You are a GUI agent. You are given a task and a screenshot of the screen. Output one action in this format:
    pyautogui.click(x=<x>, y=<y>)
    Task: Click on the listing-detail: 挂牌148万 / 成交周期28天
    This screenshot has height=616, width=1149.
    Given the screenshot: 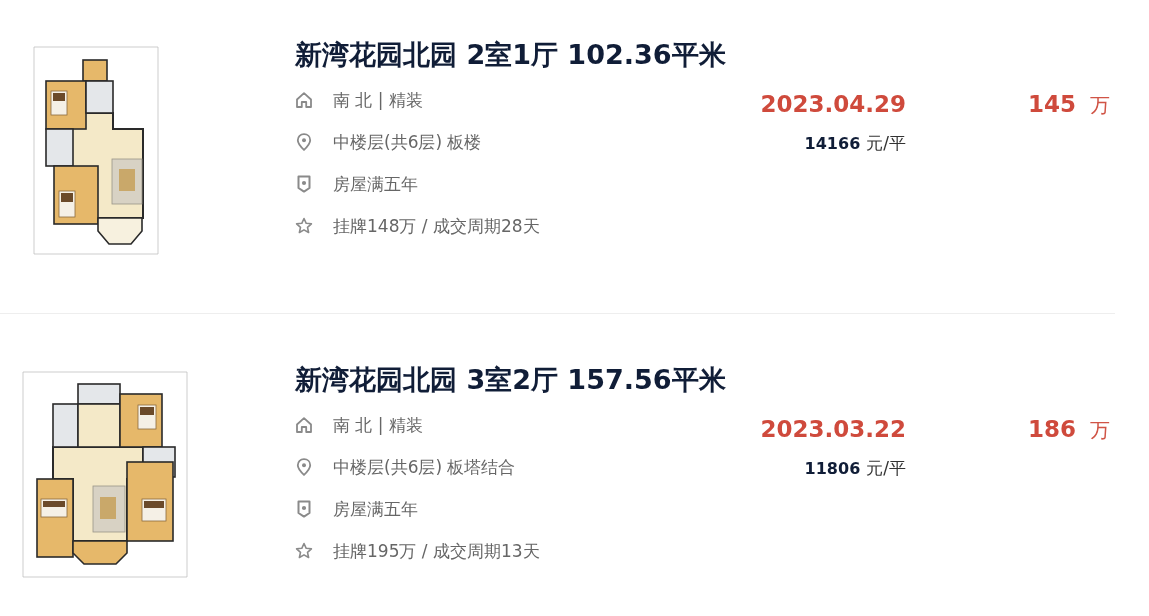 What is the action you would take?
    pyautogui.click(x=436, y=226)
    